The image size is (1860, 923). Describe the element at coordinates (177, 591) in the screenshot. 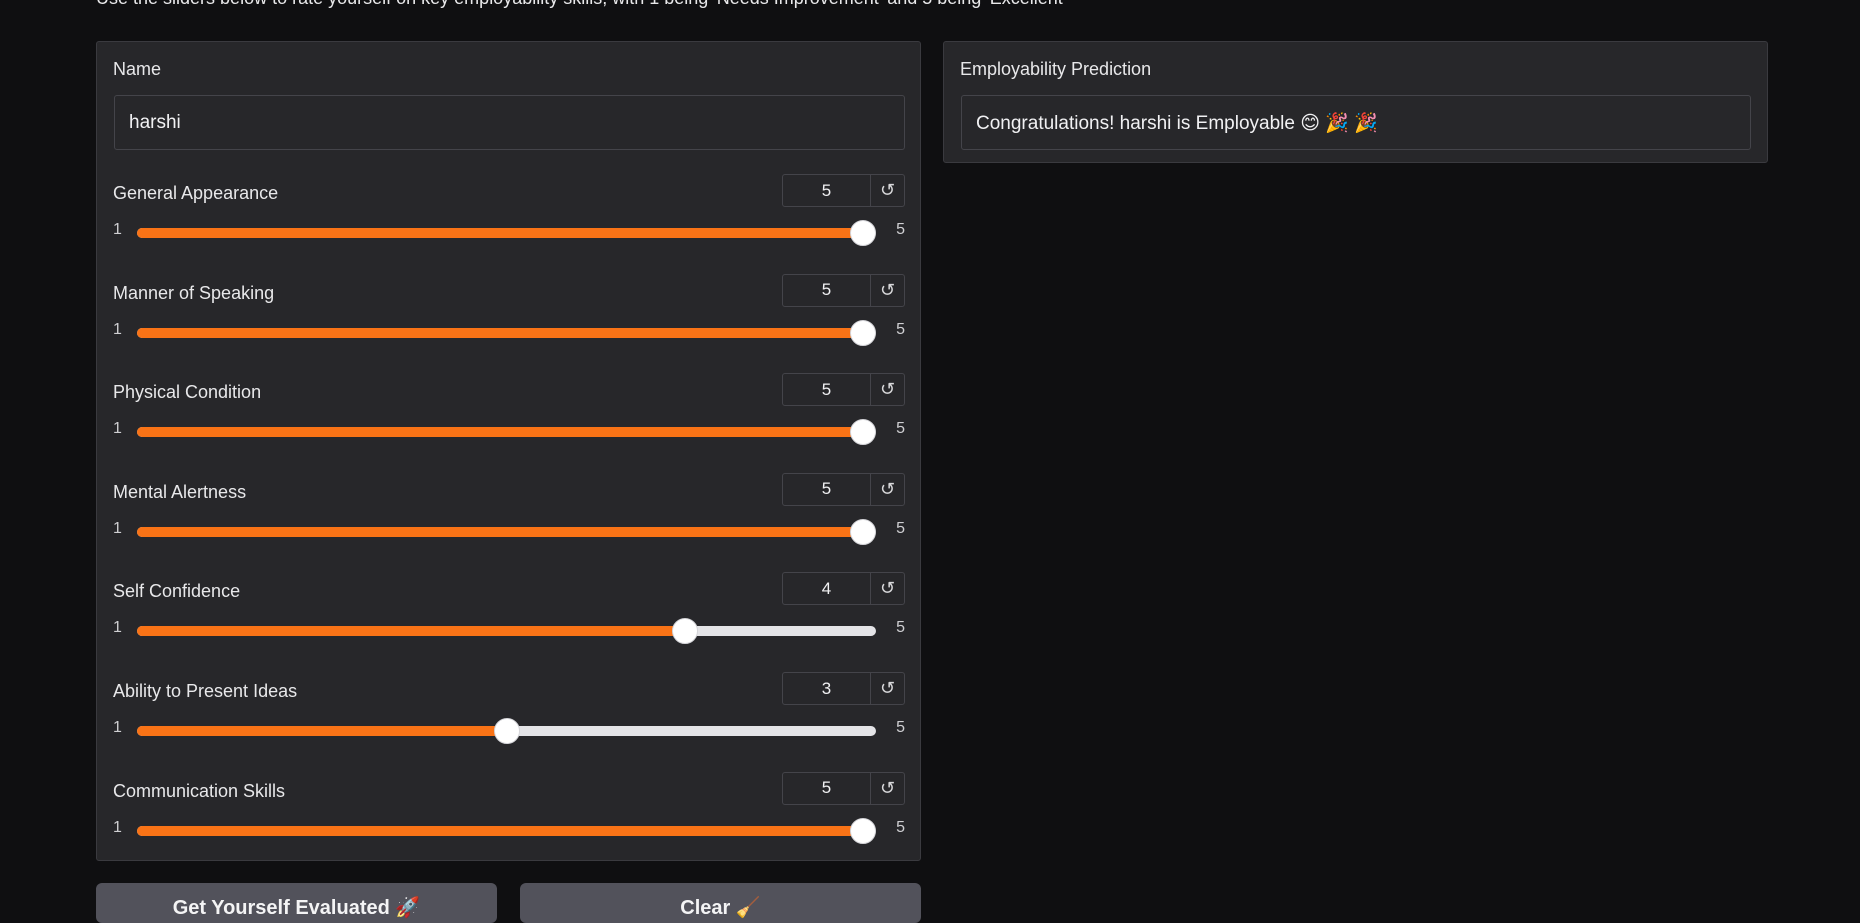

I see `slider-label: Self Confidence` at that location.